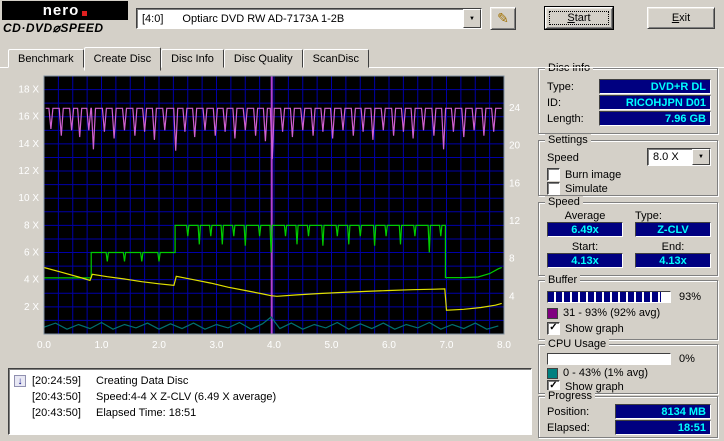 The height and width of the screenshot is (441, 724). I want to click on svg-text: 1.0, so click(102, 345).